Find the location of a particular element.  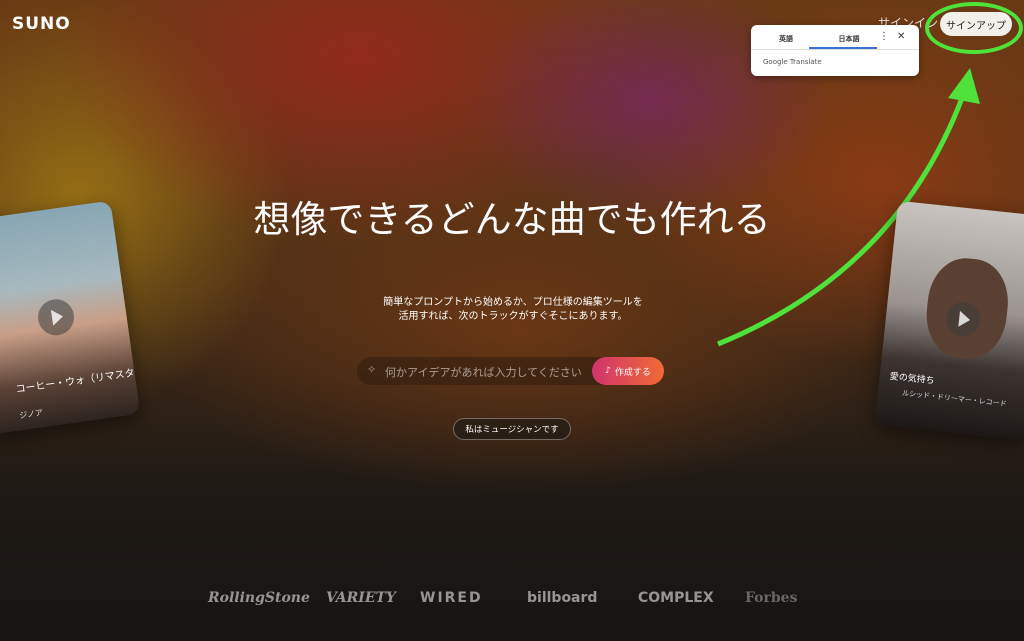

forbes-logo: Forbes is located at coordinates (771, 598).